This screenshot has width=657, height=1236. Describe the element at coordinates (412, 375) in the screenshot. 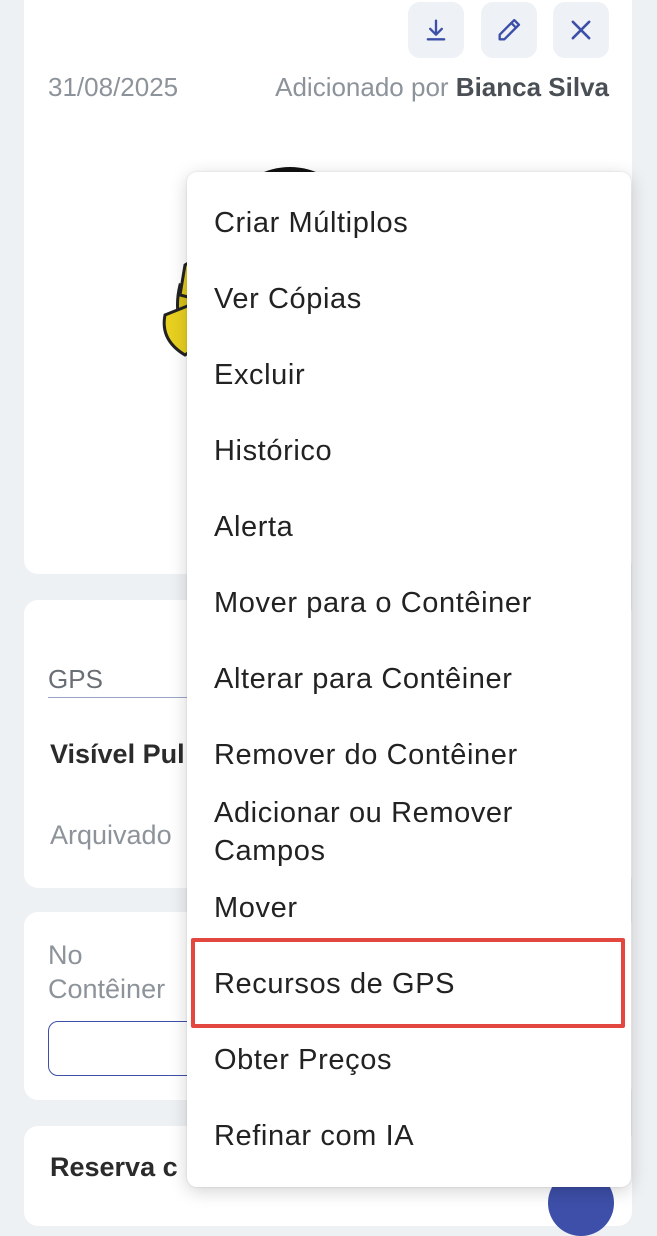

I see `menu-item-excluir: Excluir` at that location.